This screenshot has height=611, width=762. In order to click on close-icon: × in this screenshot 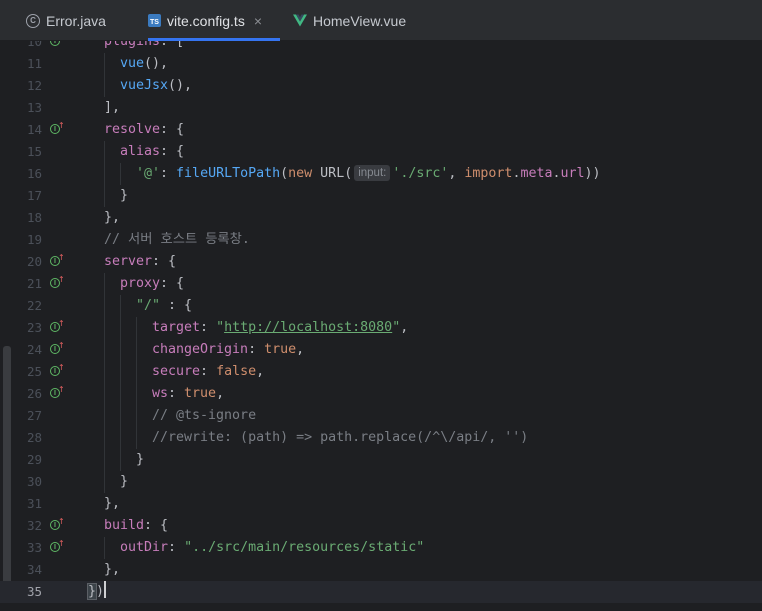, I will do `click(258, 21)`.